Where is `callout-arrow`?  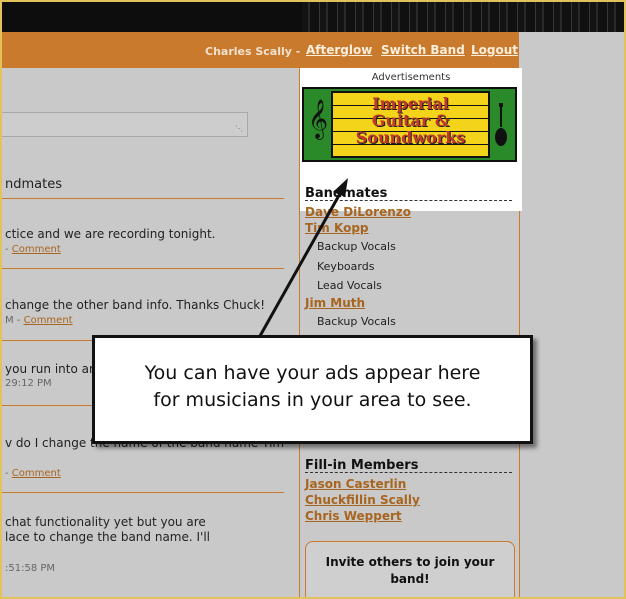
callout-arrow is located at coordinates (303, 257).